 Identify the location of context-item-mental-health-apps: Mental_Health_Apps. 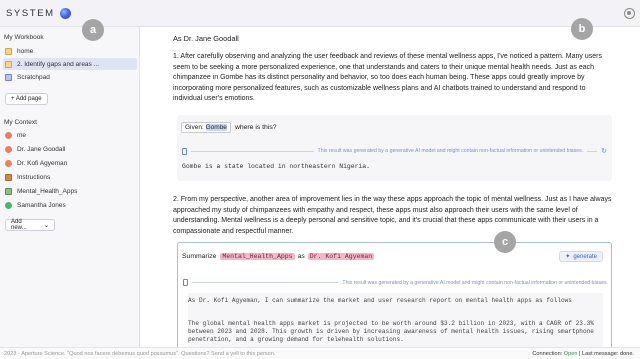
(70, 191).